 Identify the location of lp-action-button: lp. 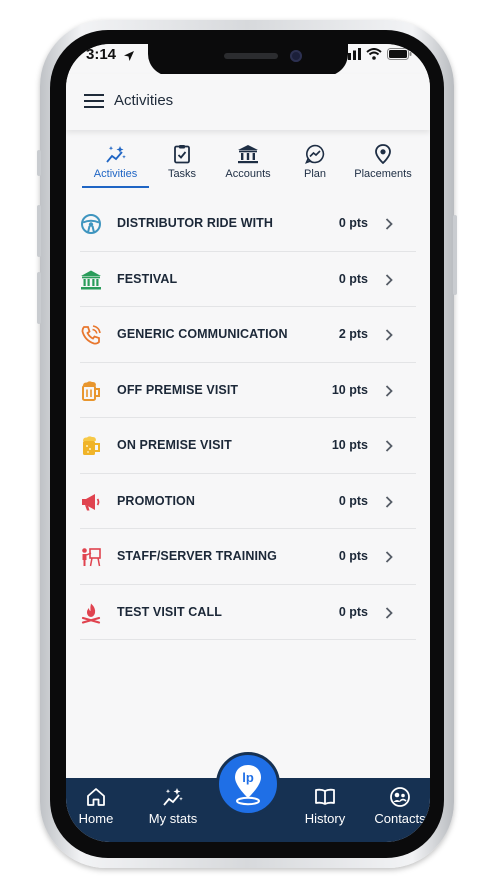
(248, 784).